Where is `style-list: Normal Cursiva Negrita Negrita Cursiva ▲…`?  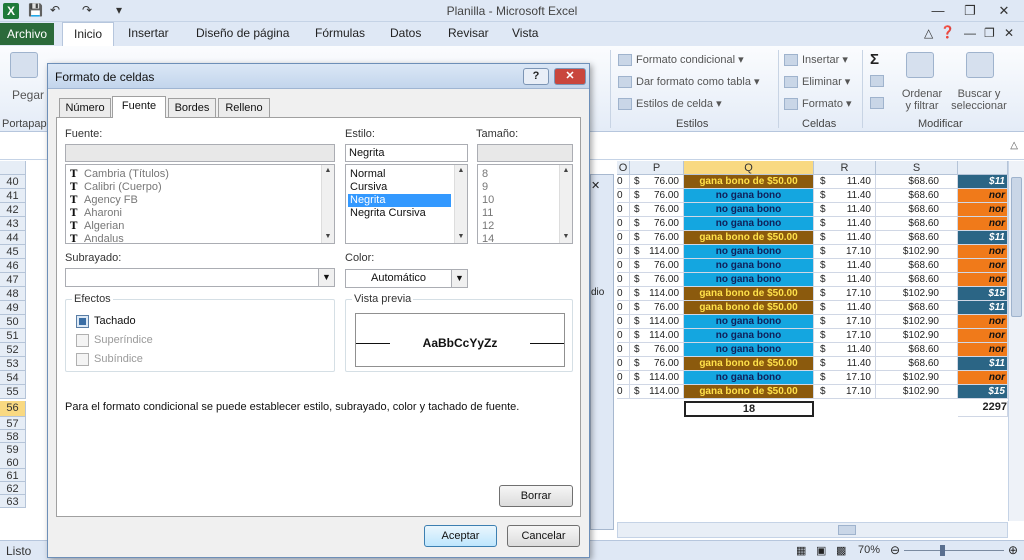 style-list: Normal Cursiva Negrita Negrita Cursiva ▲… is located at coordinates (406, 204).